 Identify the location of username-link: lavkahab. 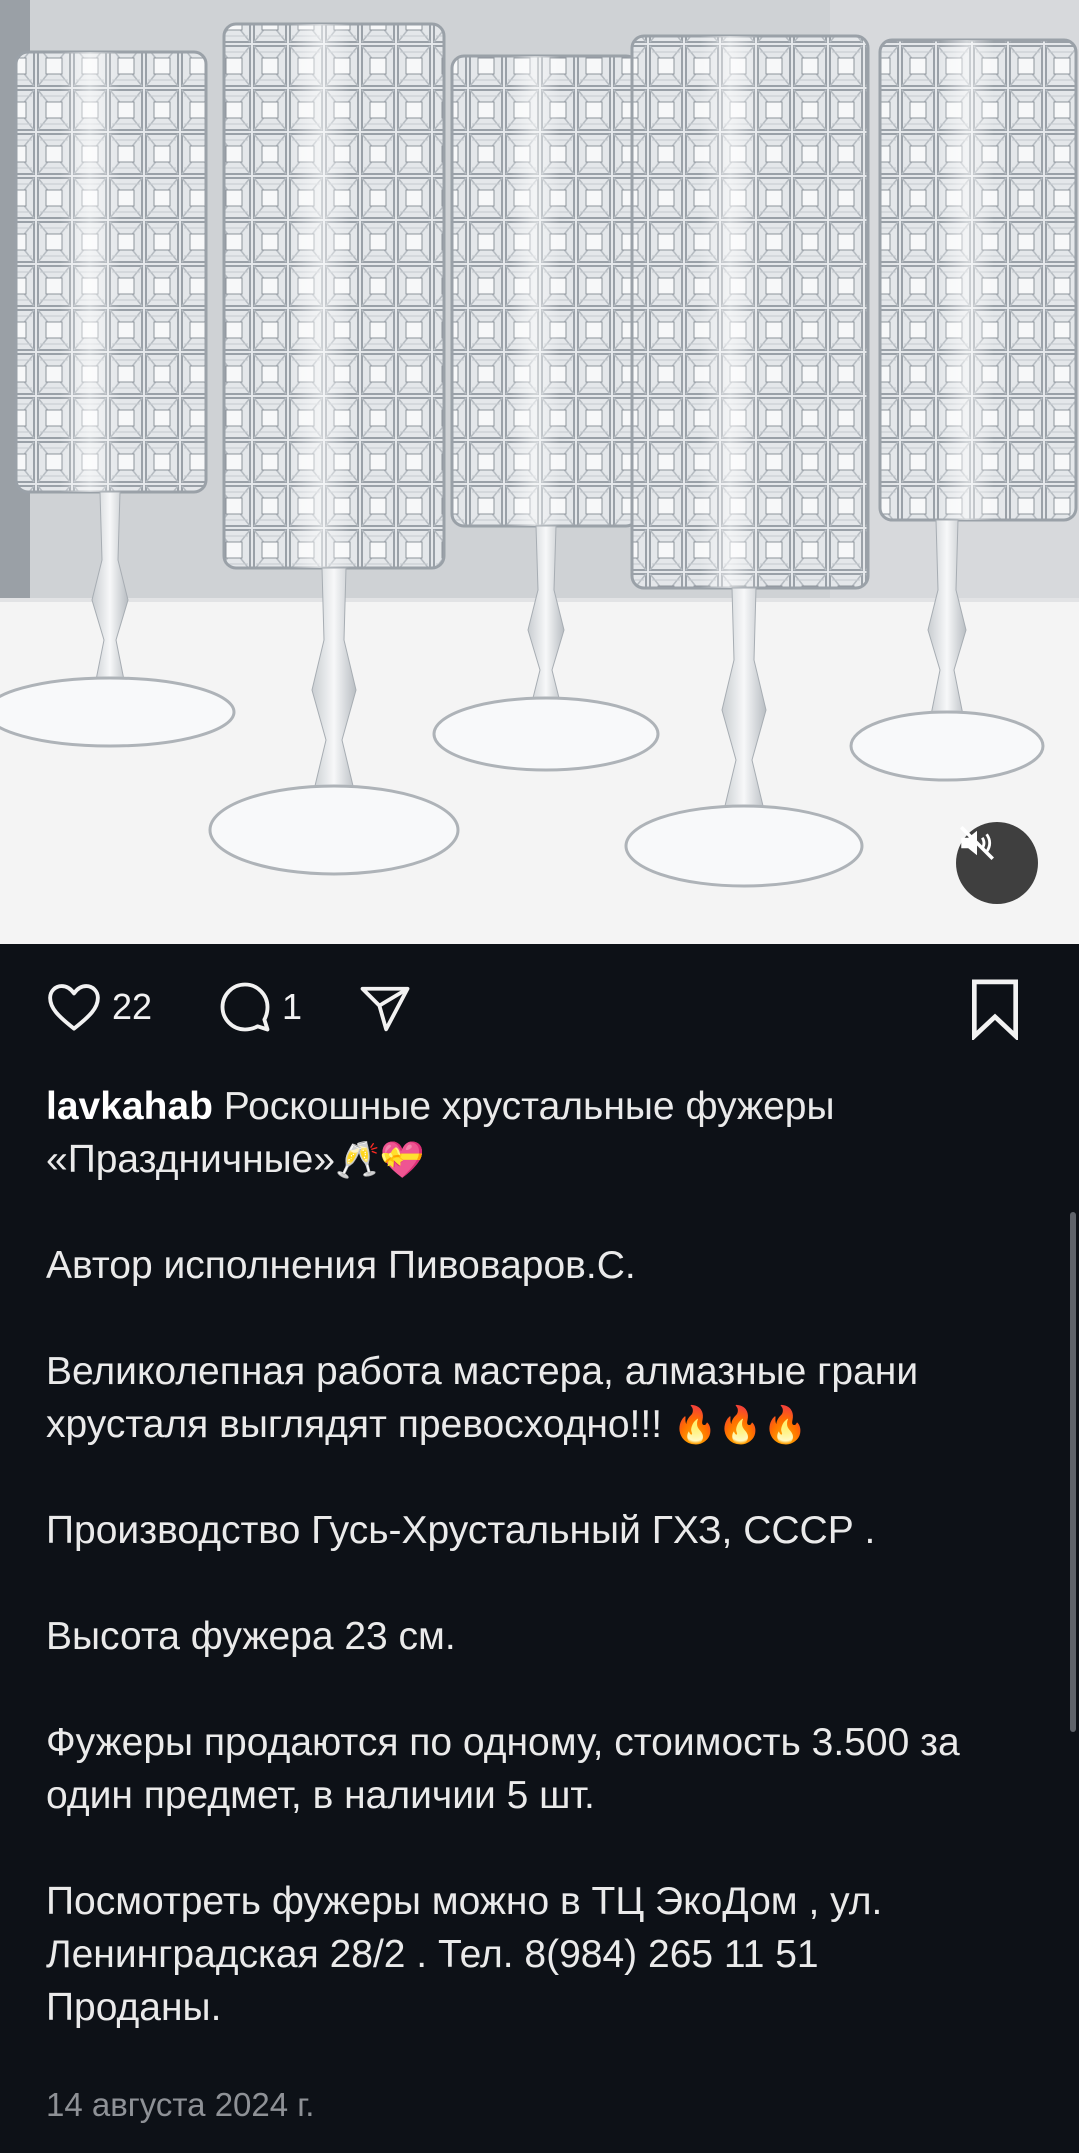
(129, 1106).